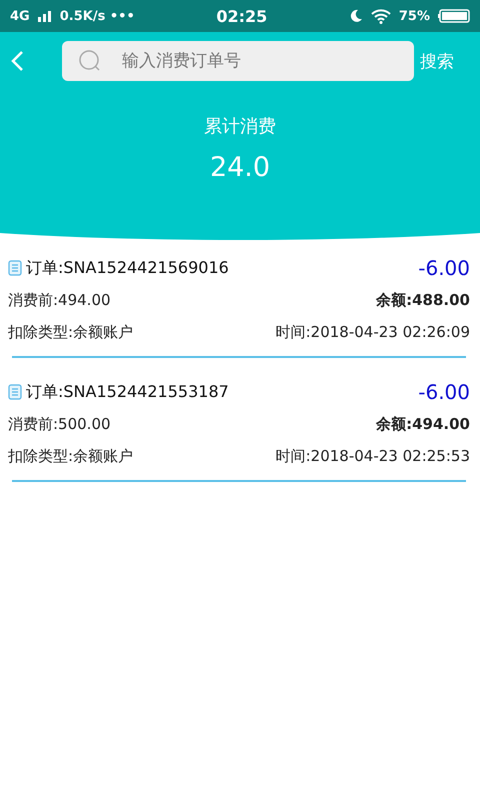 This screenshot has height=800, width=480. Describe the element at coordinates (240, 126) in the screenshot. I see `summary-label: 累计消费` at that location.